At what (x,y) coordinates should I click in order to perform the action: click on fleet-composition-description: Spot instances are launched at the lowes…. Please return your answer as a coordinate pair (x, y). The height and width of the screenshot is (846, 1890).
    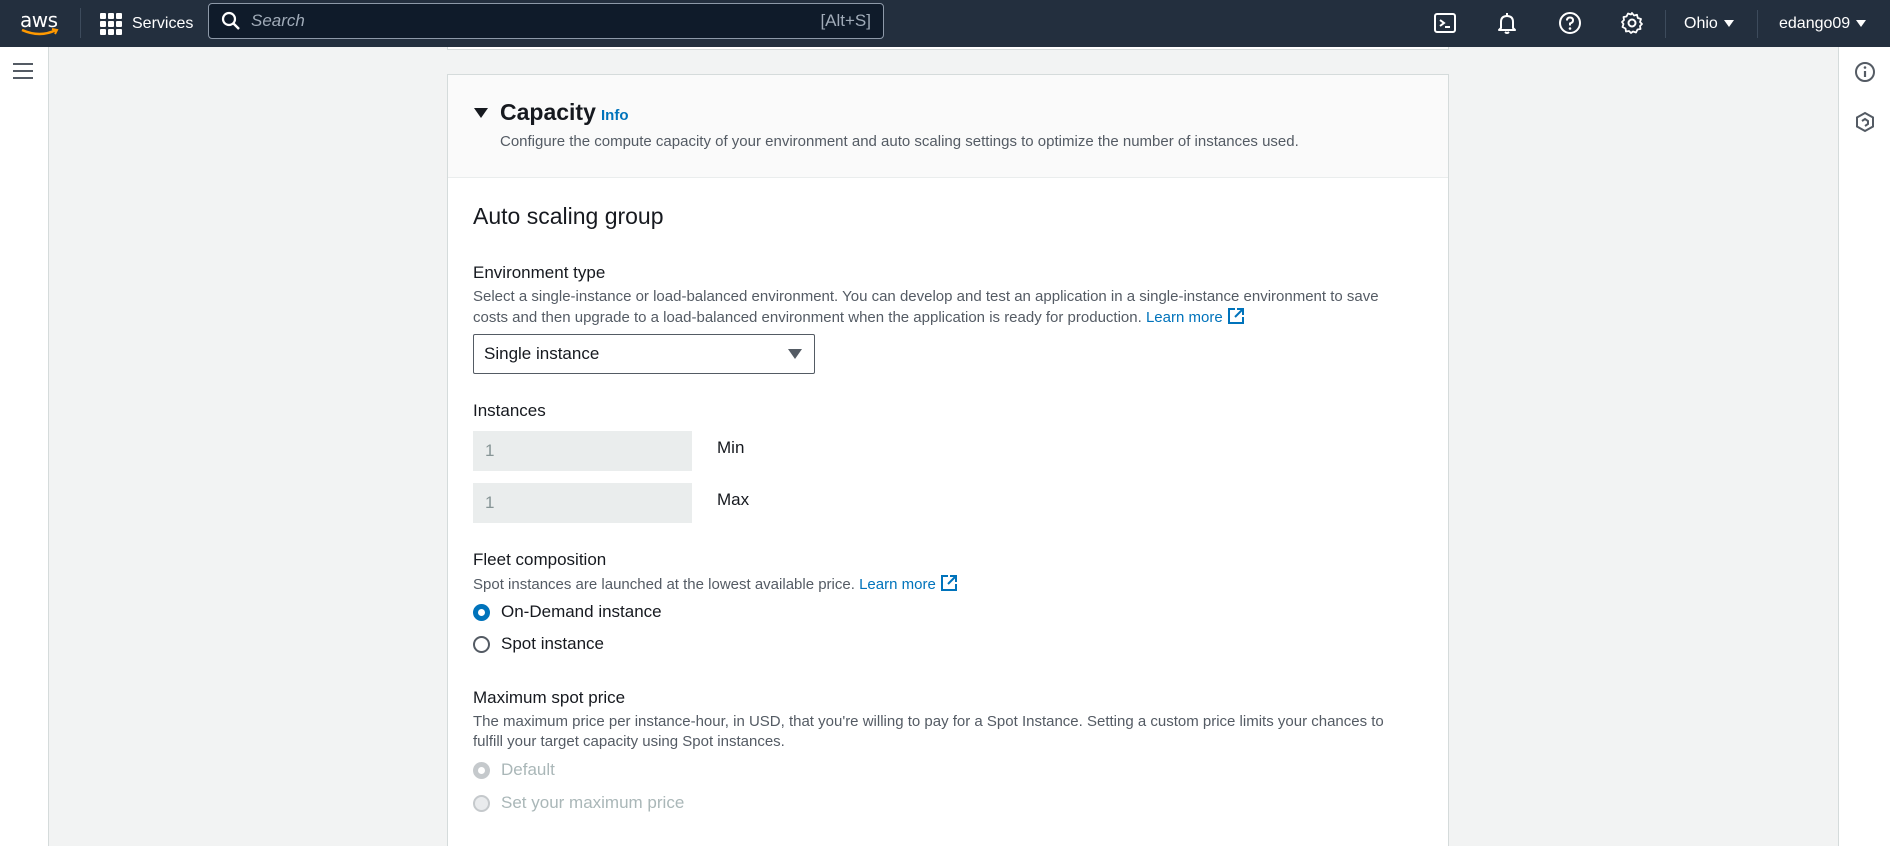
    Looking at the image, I should click on (664, 584).